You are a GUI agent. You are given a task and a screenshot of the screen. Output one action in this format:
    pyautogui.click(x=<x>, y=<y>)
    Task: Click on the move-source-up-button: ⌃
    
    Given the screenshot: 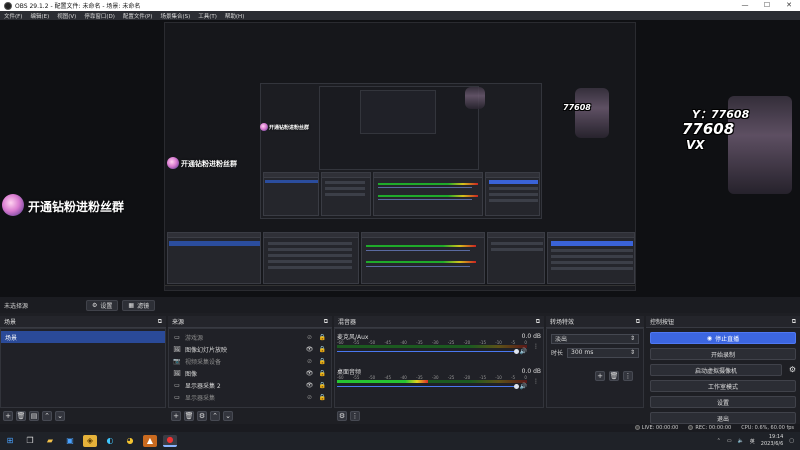 What is the action you would take?
    pyautogui.click(x=215, y=416)
    